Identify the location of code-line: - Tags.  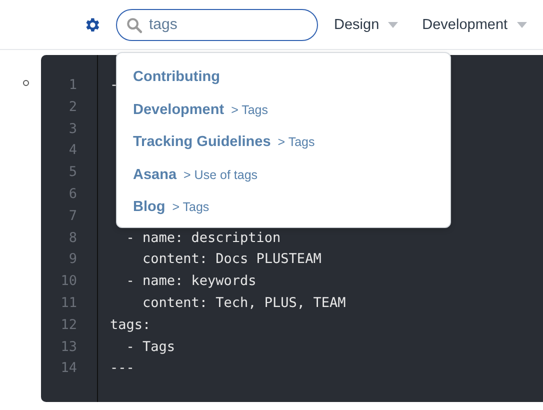
(150, 346).